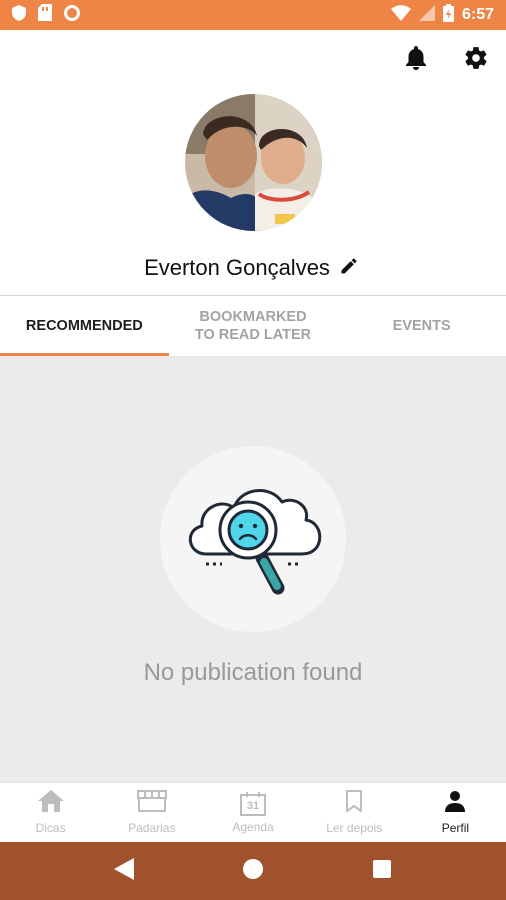 This screenshot has height=900, width=506. What do you see at coordinates (124, 871) in the screenshot?
I see `back-button` at bounding box center [124, 871].